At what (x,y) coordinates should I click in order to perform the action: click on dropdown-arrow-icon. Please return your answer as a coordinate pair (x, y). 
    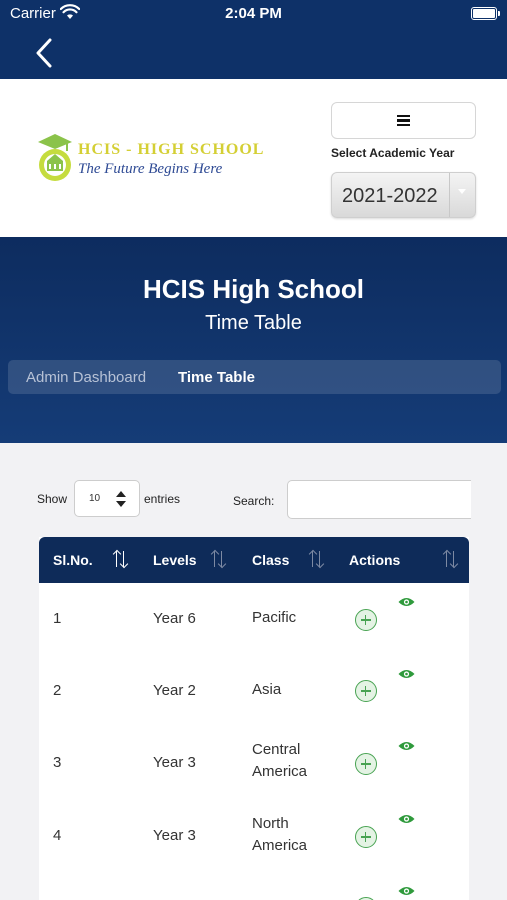
    Looking at the image, I should click on (462, 195).